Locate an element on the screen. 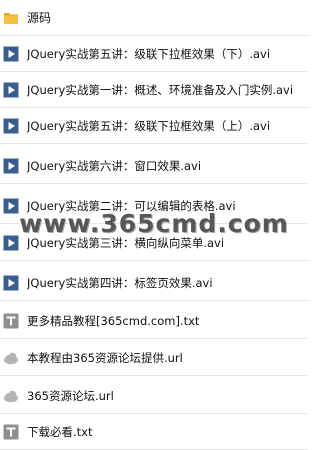  list-item-video: JQuery实战第六讲：窗口效果.avi is located at coordinates (154, 166).